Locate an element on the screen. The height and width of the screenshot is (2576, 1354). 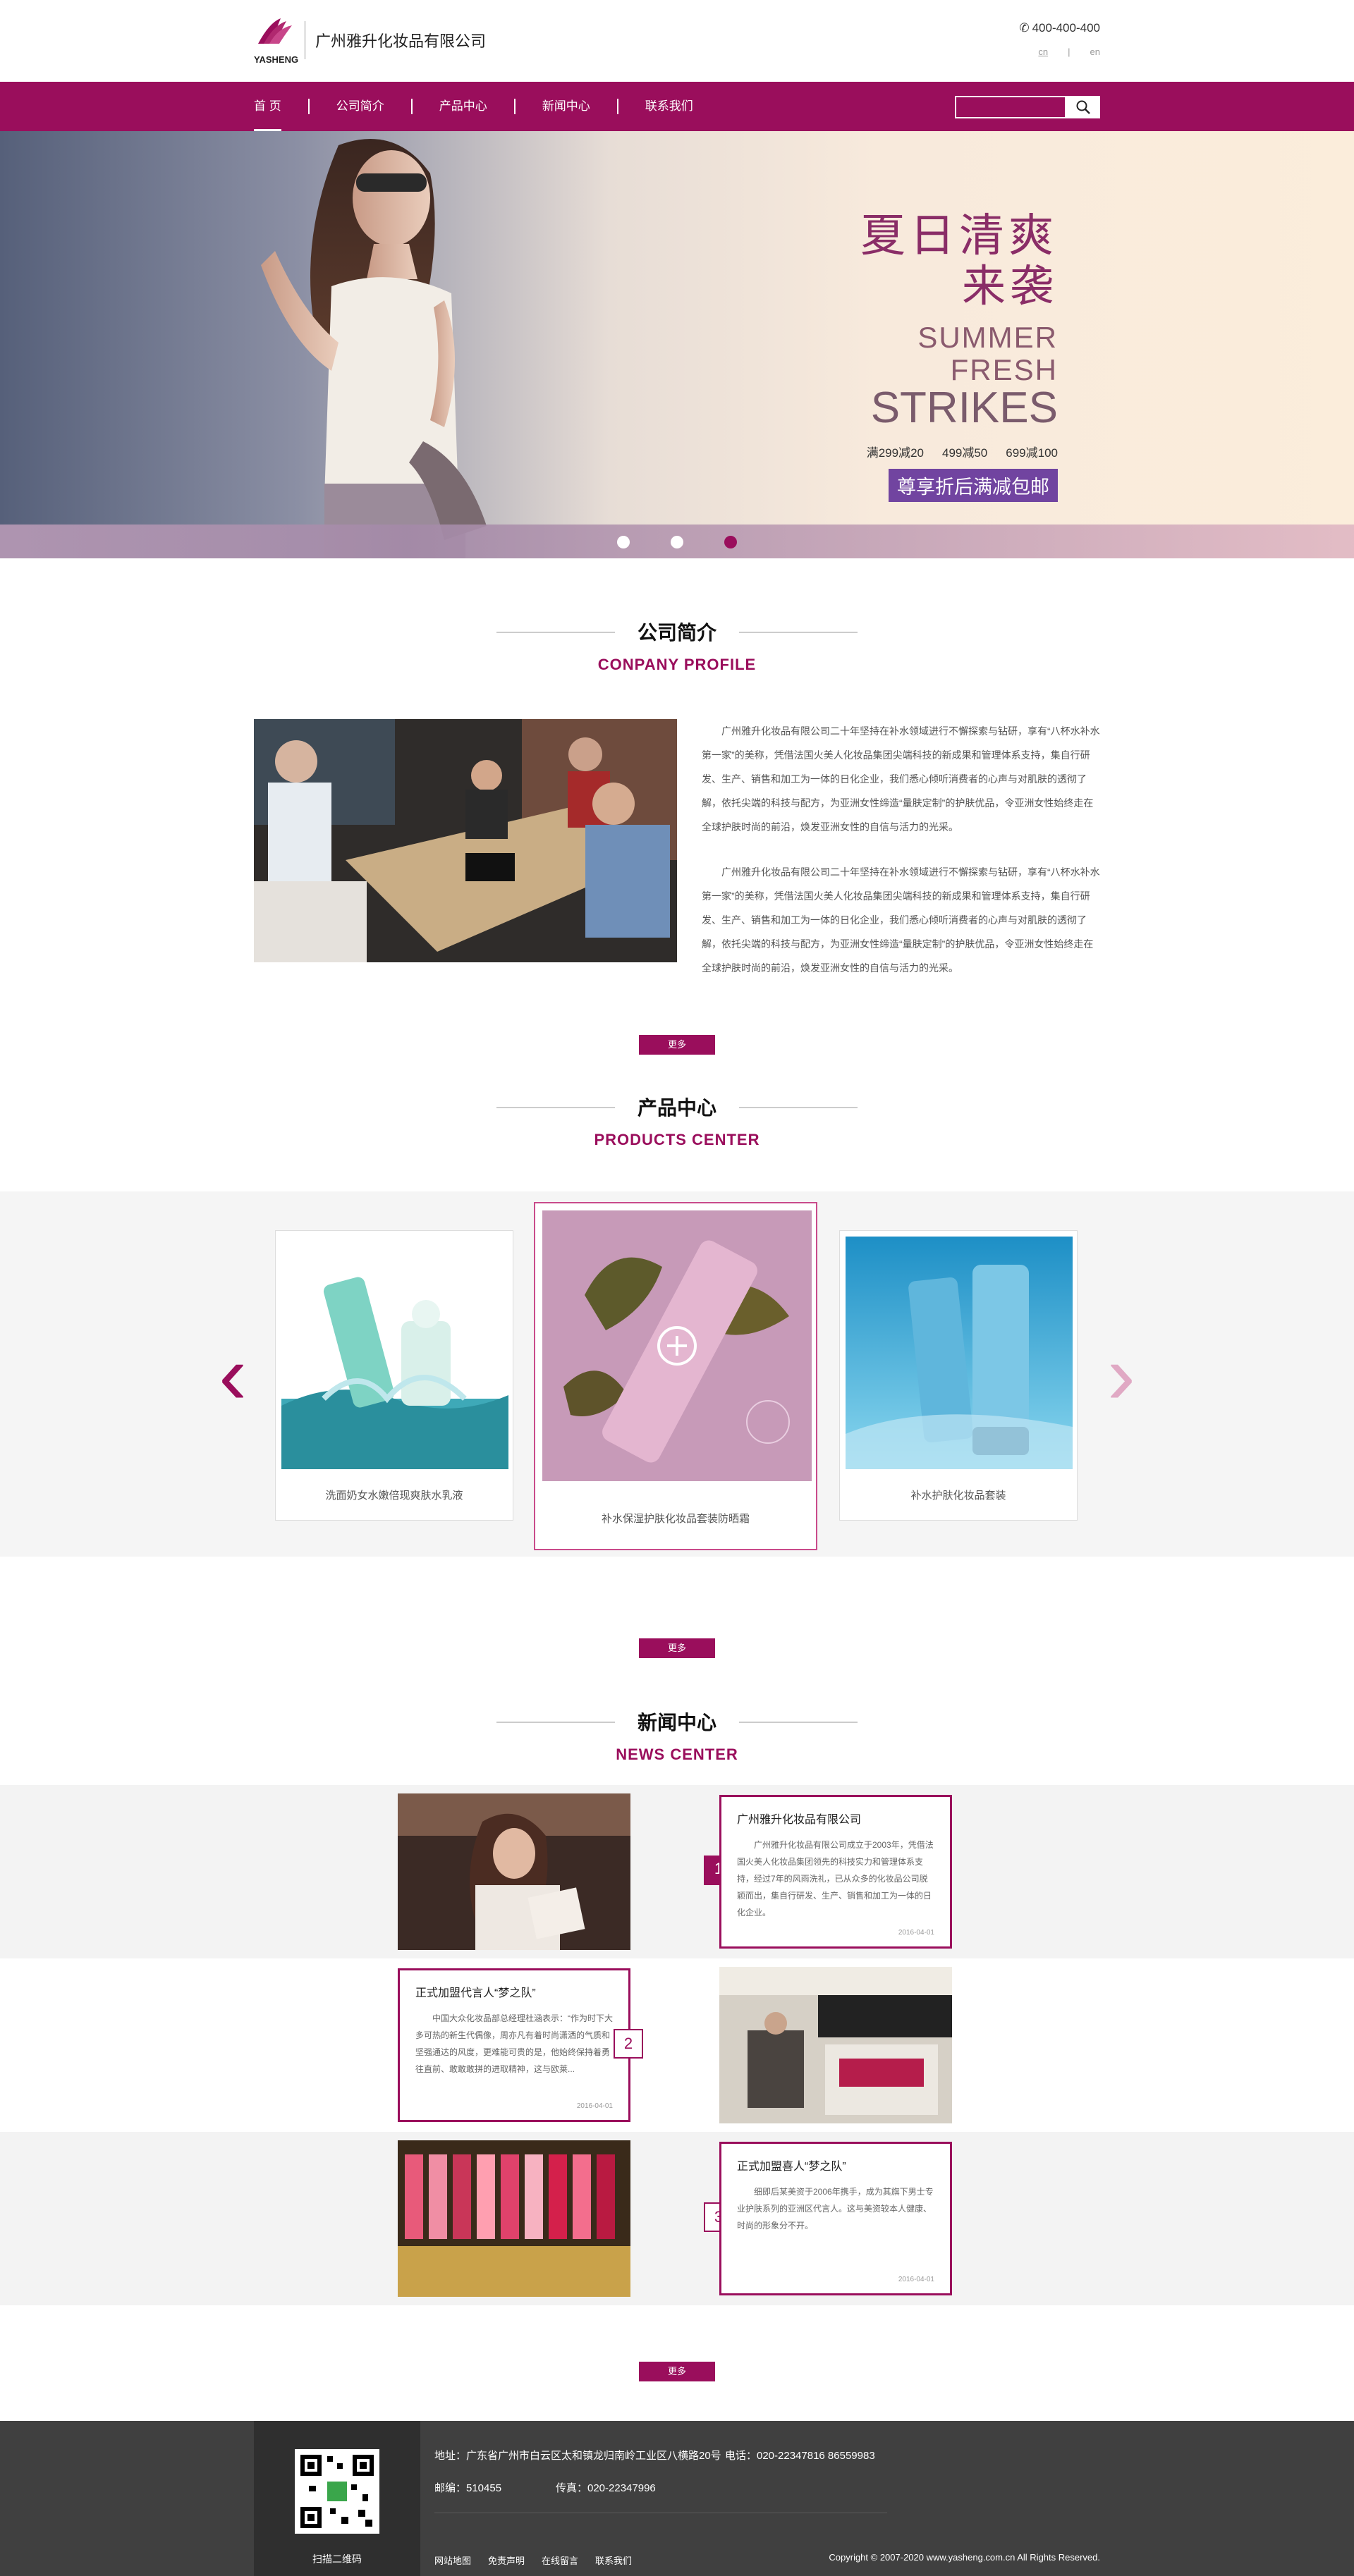
news-title: 新闻中心 NEWS CENTER is located at coordinates (677, 1735).